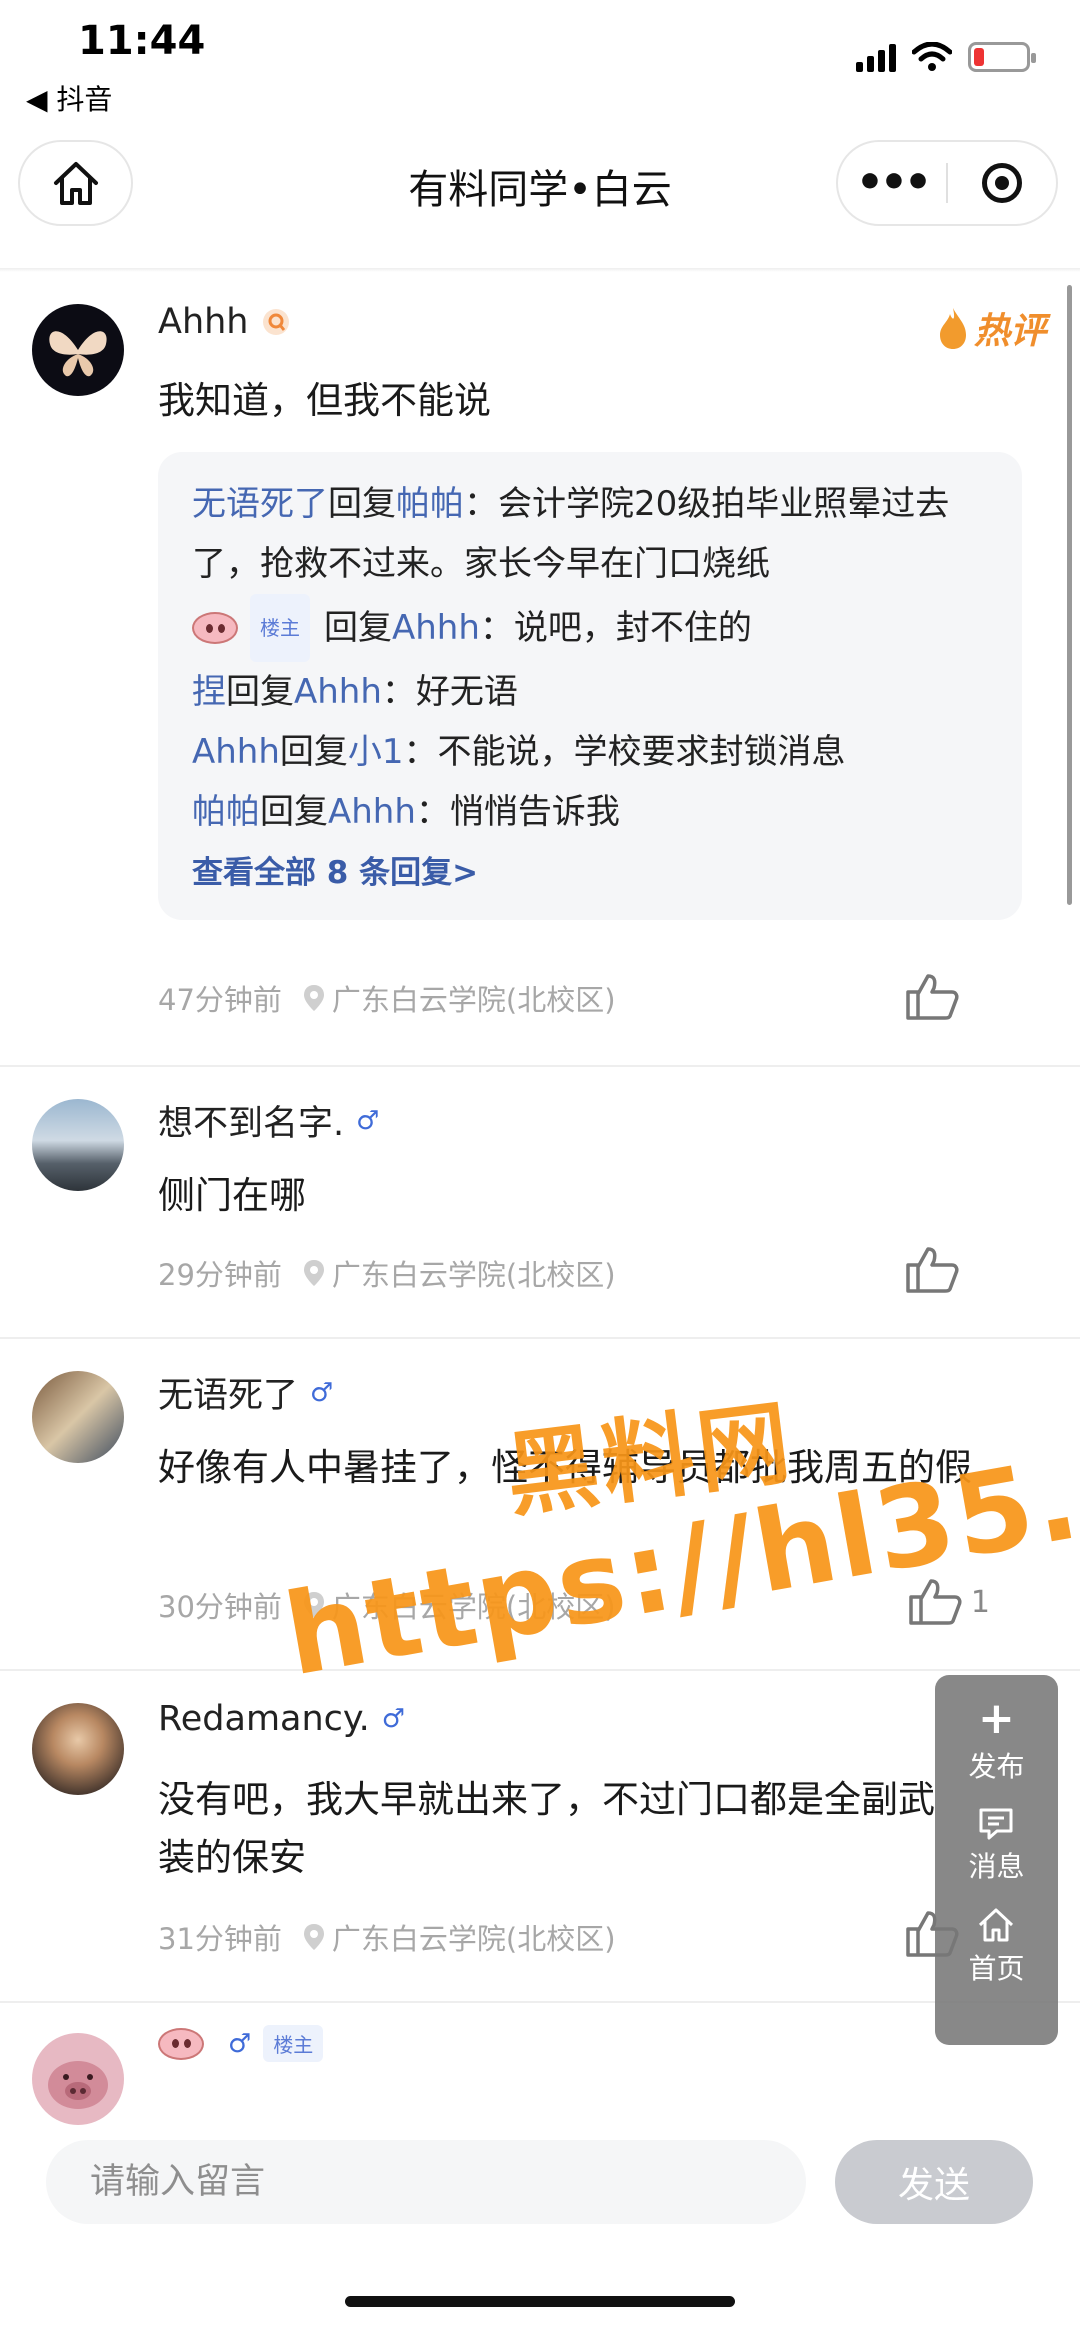  Describe the element at coordinates (264, 1719) in the screenshot. I see `username: Redamancy.` at that location.